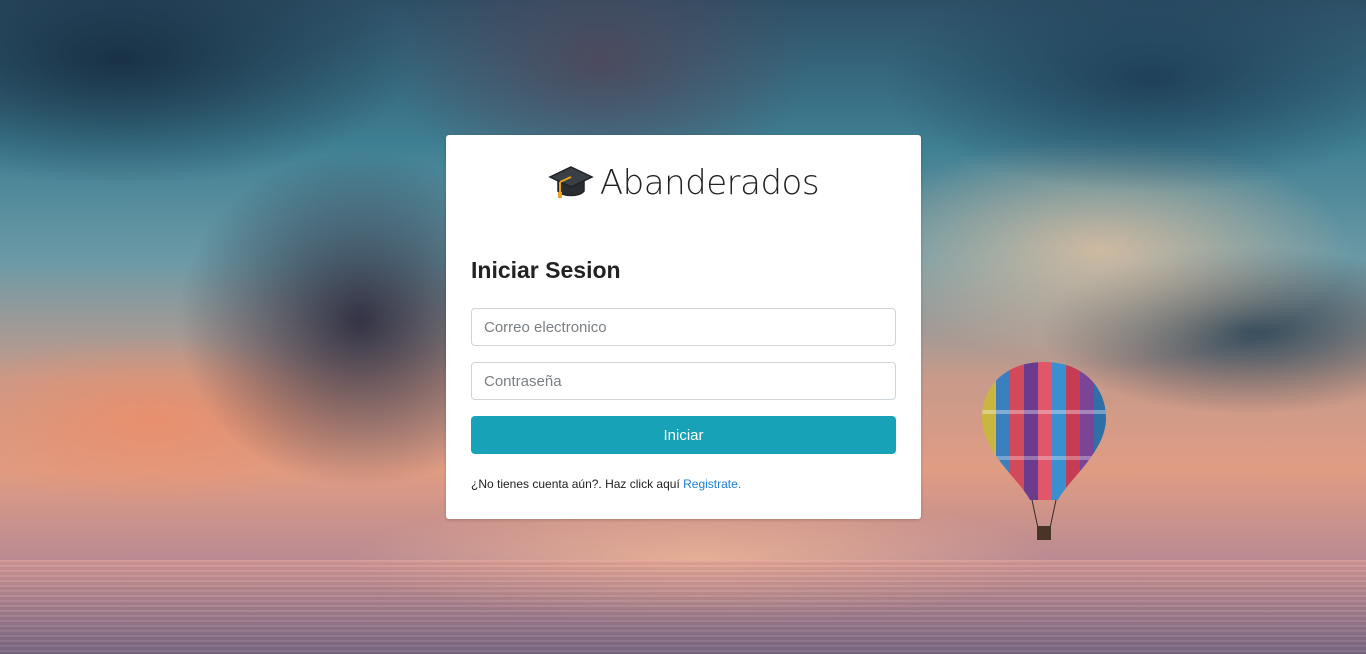  Describe the element at coordinates (1044, 451) in the screenshot. I see `hot-air-balloon-image` at that location.